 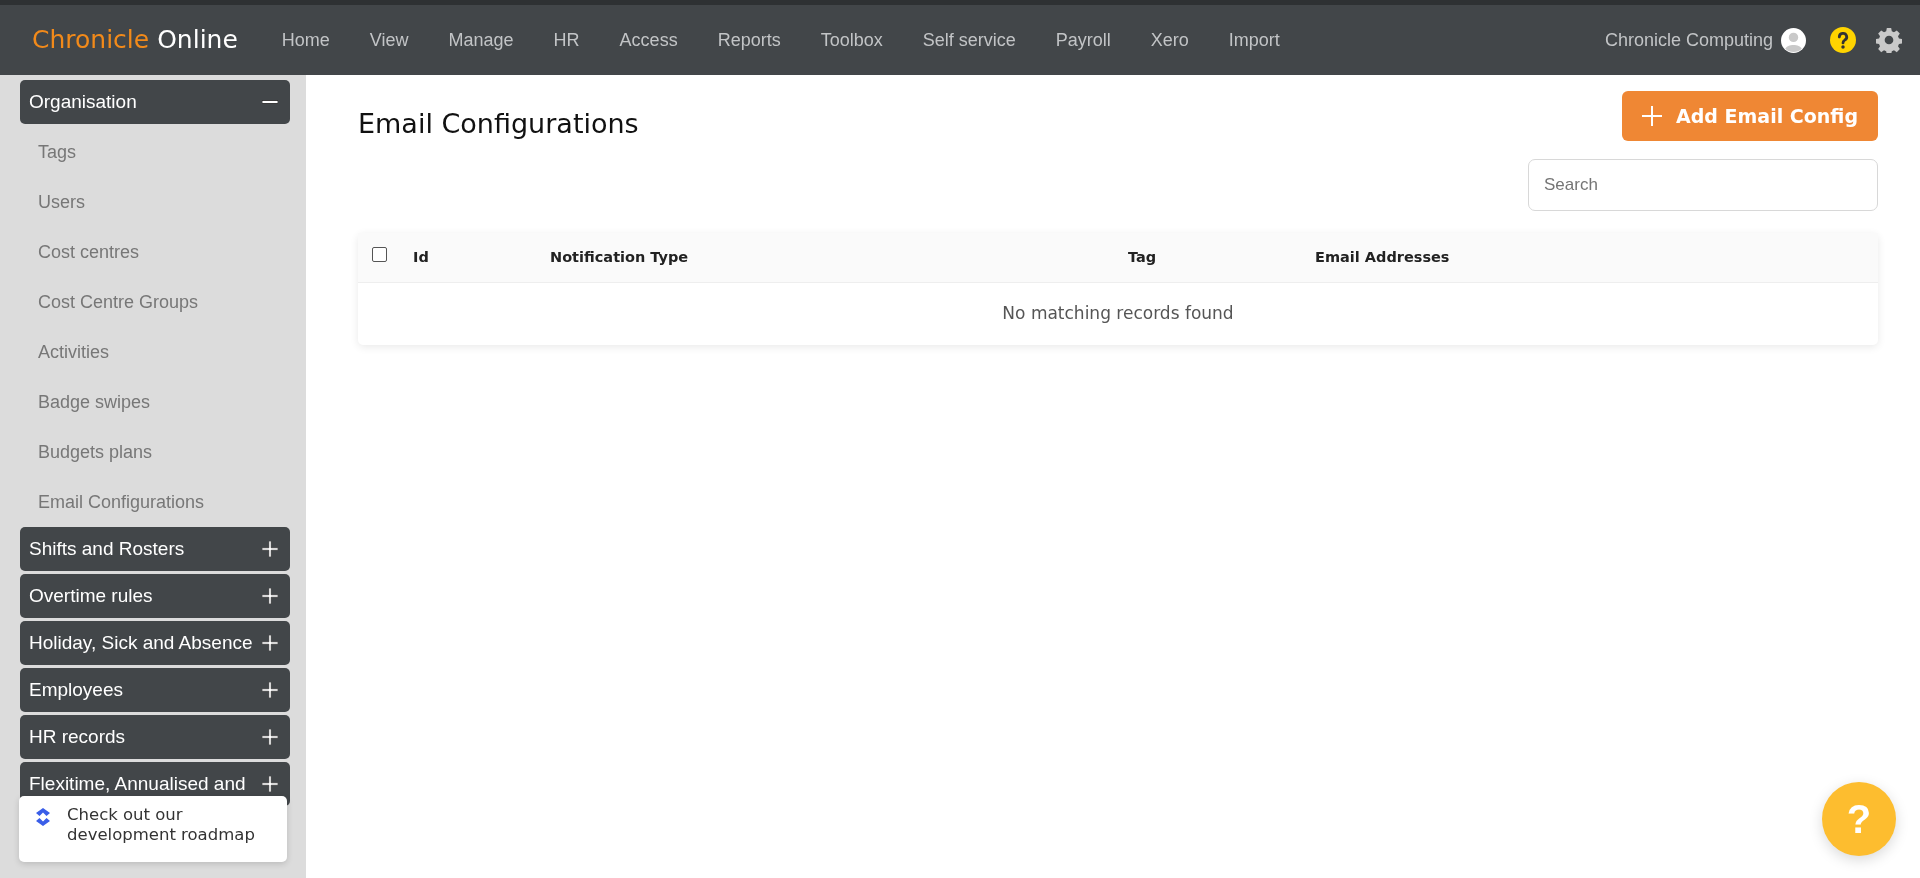 What do you see at coordinates (163, 202) in the screenshot?
I see `sidebar-item: Users` at bounding box center [163, 202].